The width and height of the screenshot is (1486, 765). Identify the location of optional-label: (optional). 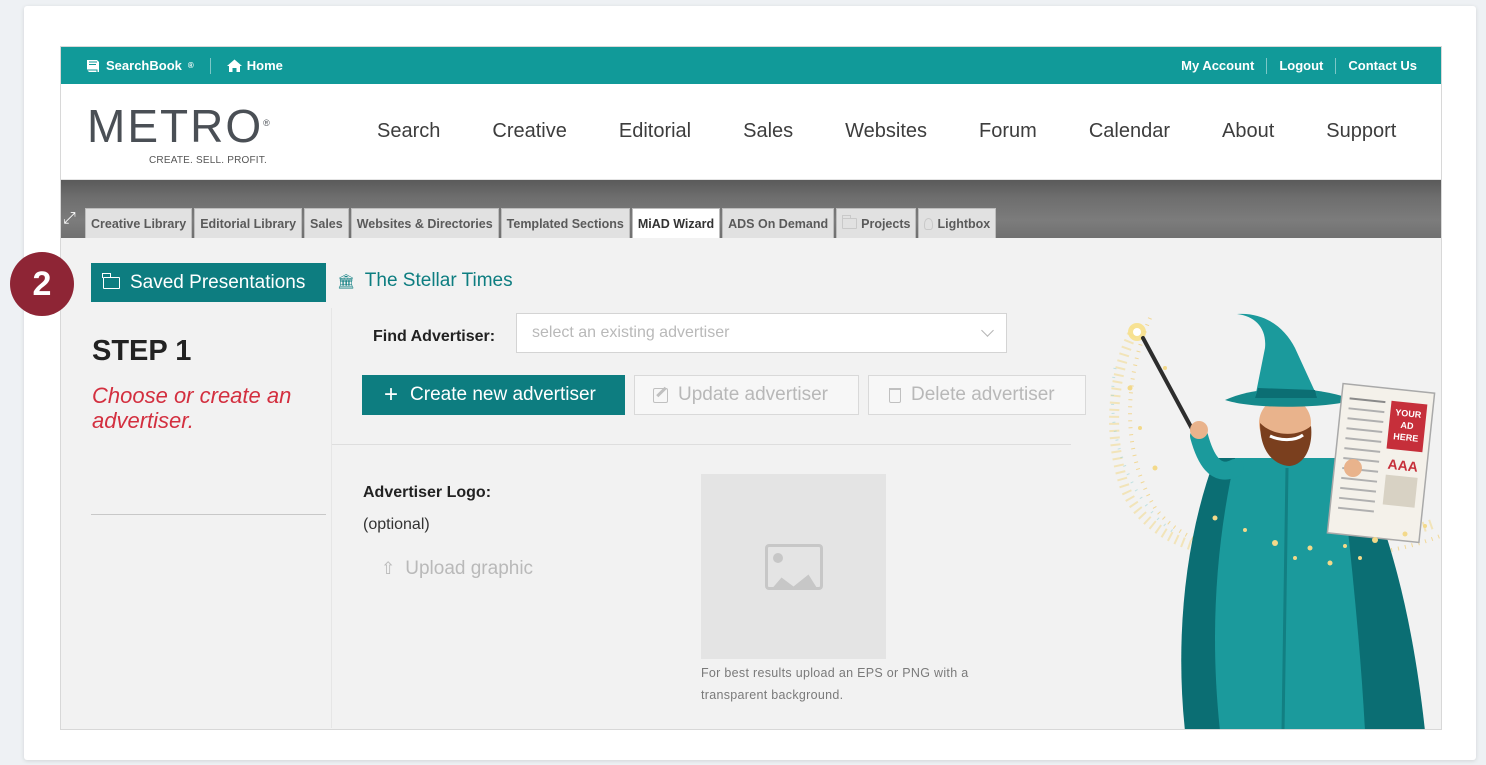
(396, 524).